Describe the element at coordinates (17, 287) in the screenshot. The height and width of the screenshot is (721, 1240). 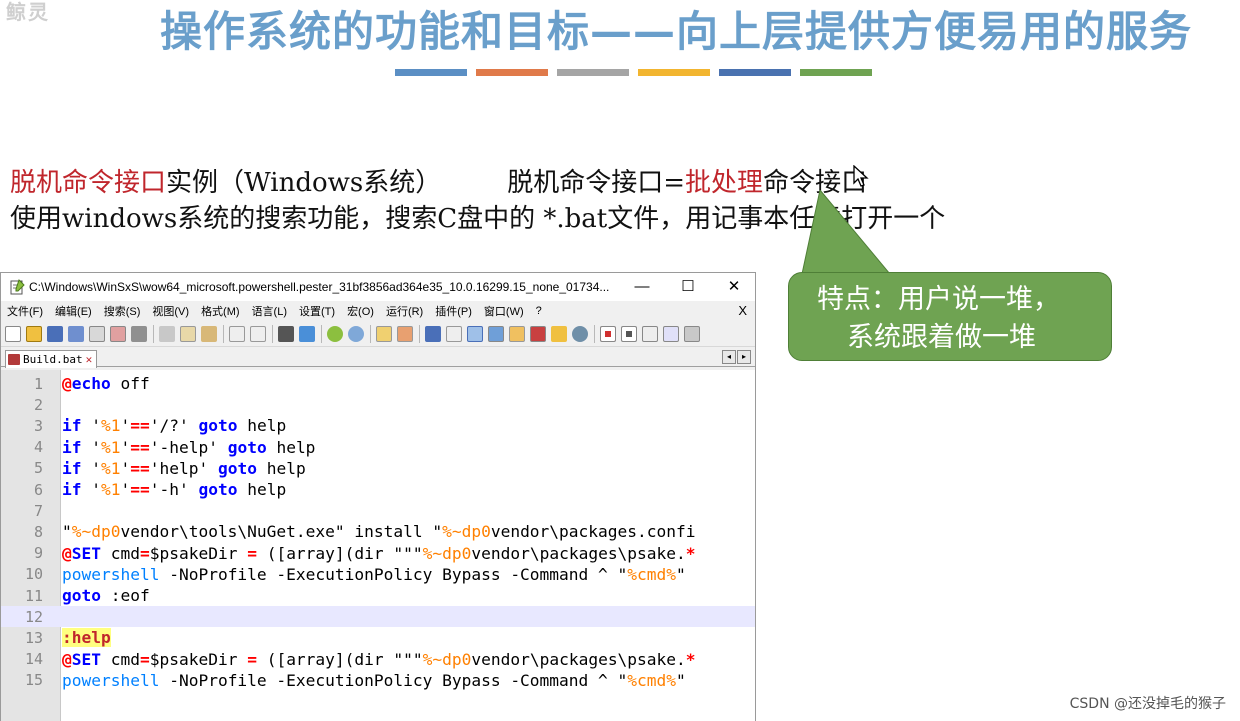
I see `notepad-app-icon` at that location.